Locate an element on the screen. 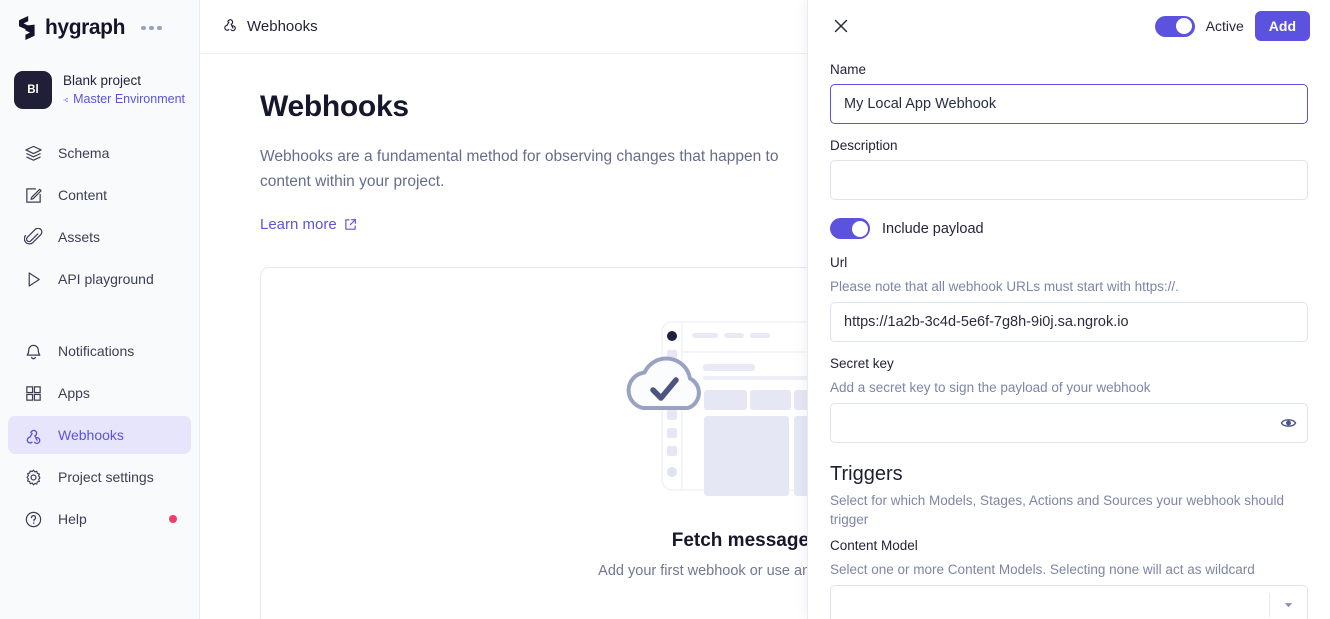 This screenshot has width=1330, height=619. pencil-square-icon is located at coordinates (33, 195).